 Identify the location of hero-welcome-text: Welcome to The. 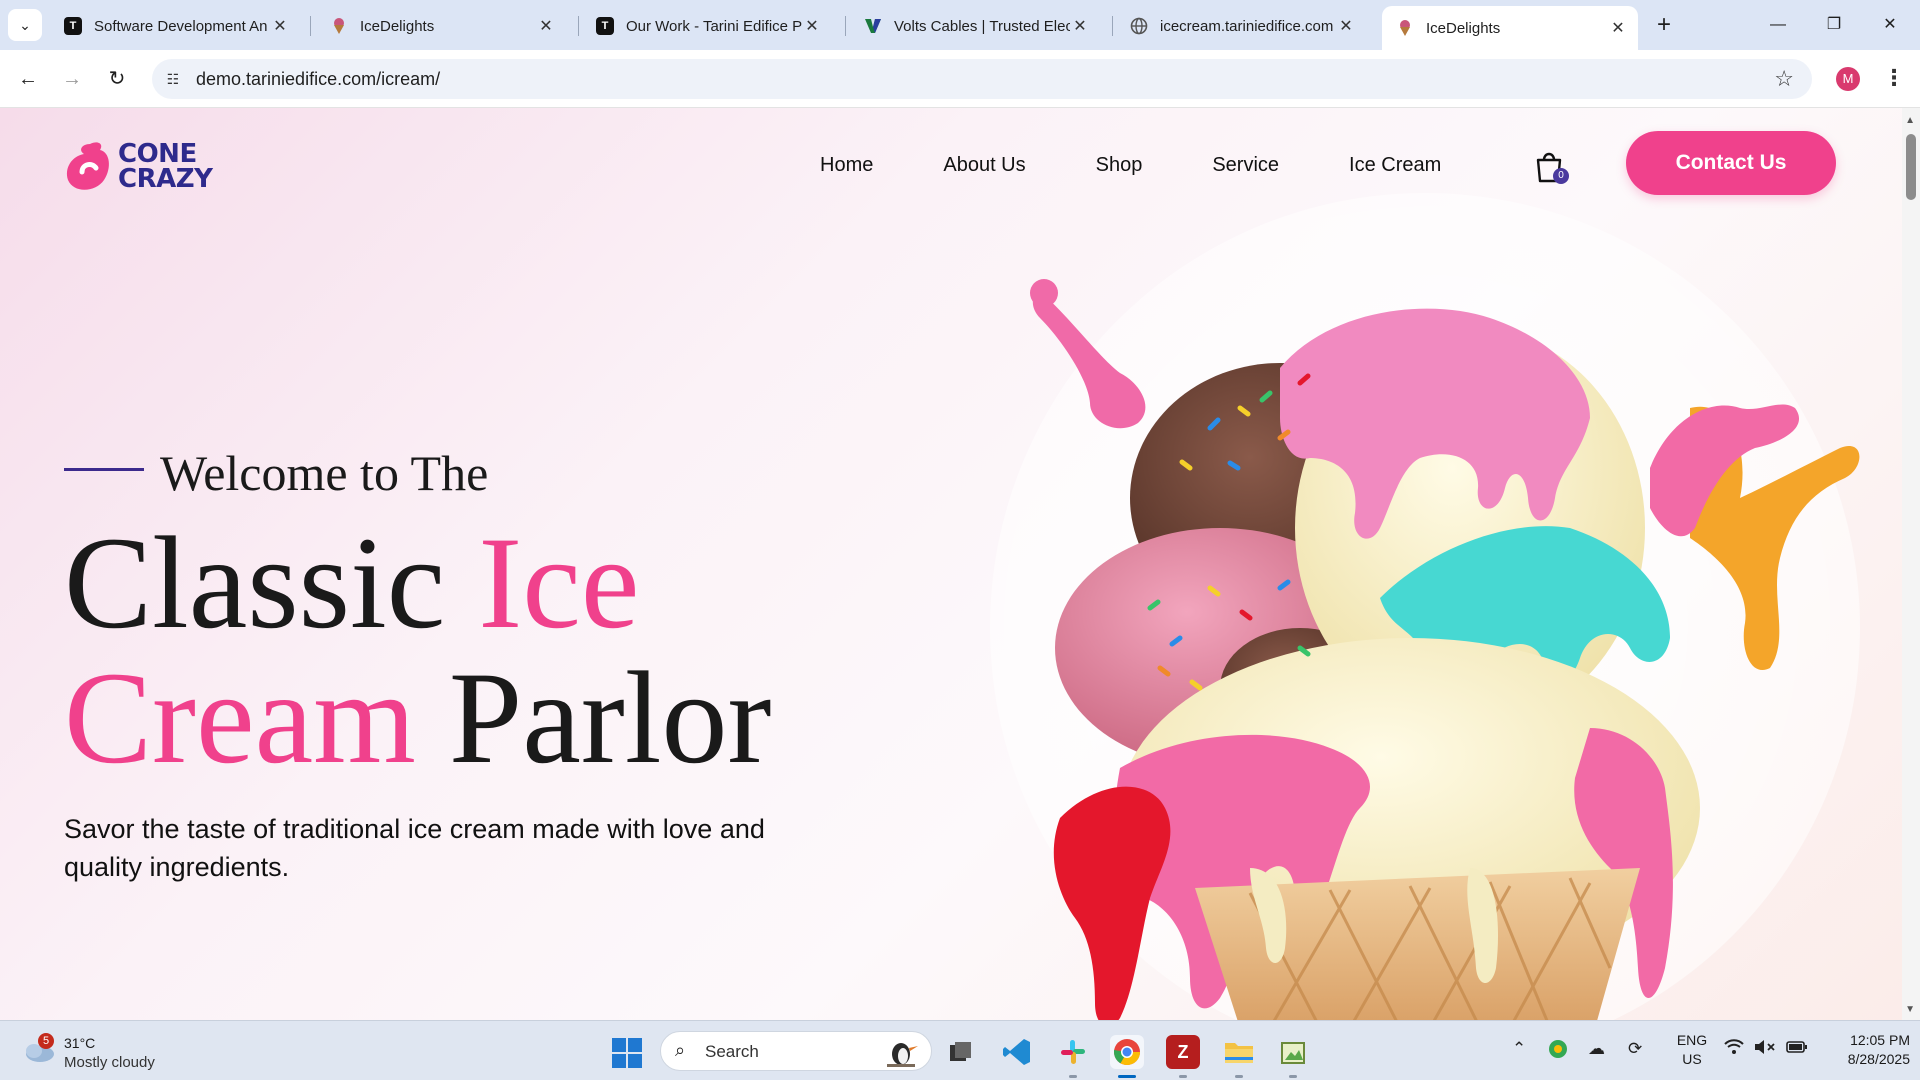
(324, 473).